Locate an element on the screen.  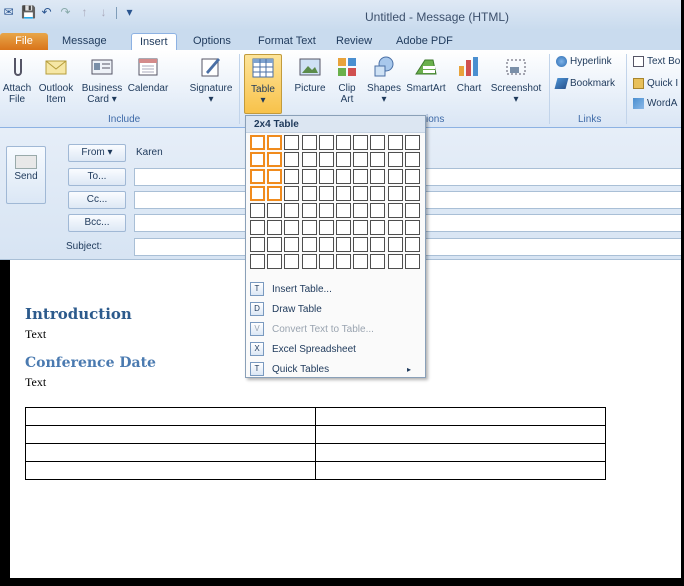
save-icon: 💾 is located at coordinates (28, 12).